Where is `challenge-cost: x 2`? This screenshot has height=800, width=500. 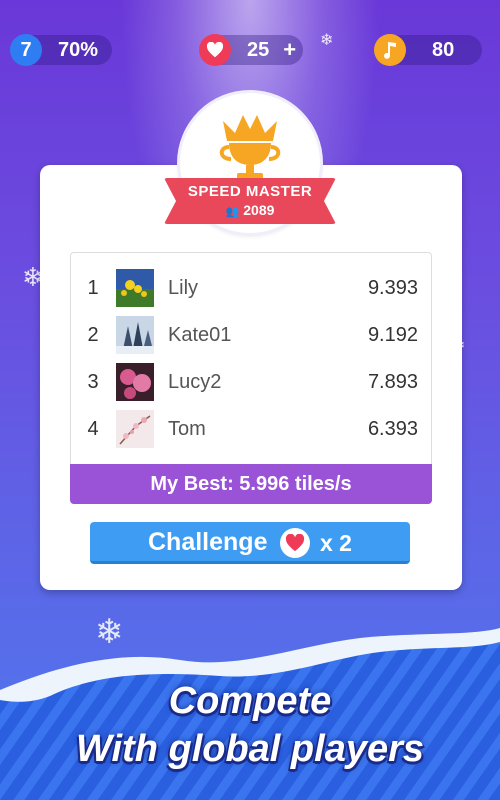 challenge-cost: x 2 is located at coordinates (336, 543).